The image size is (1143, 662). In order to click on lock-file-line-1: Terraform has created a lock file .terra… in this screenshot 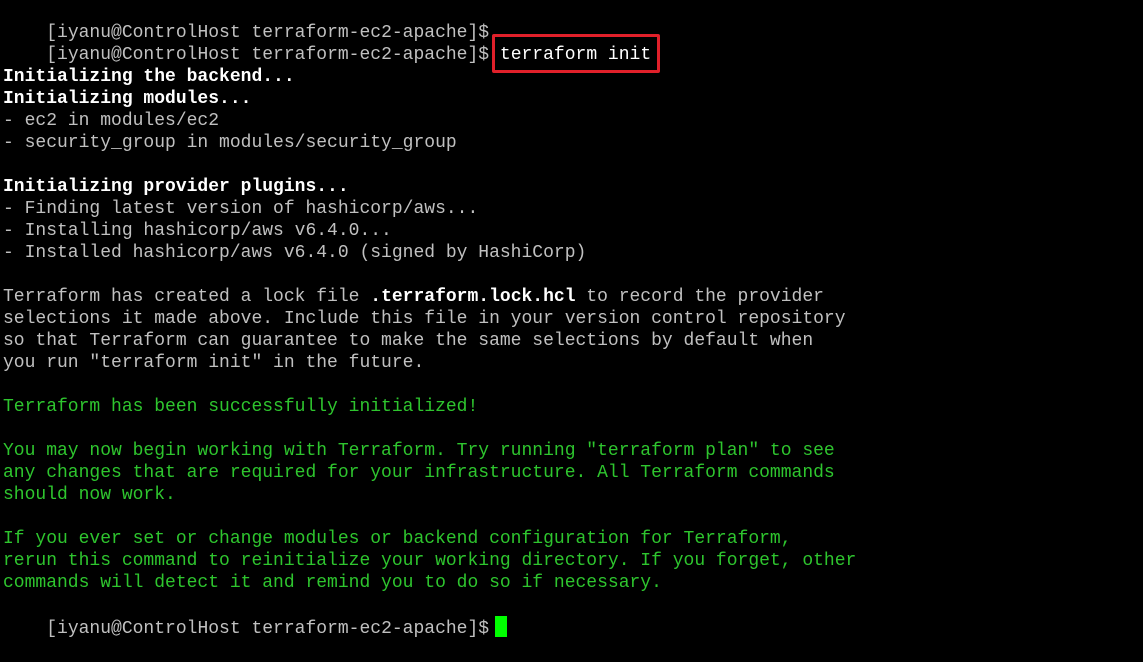, I will do `click(572, 297)`.